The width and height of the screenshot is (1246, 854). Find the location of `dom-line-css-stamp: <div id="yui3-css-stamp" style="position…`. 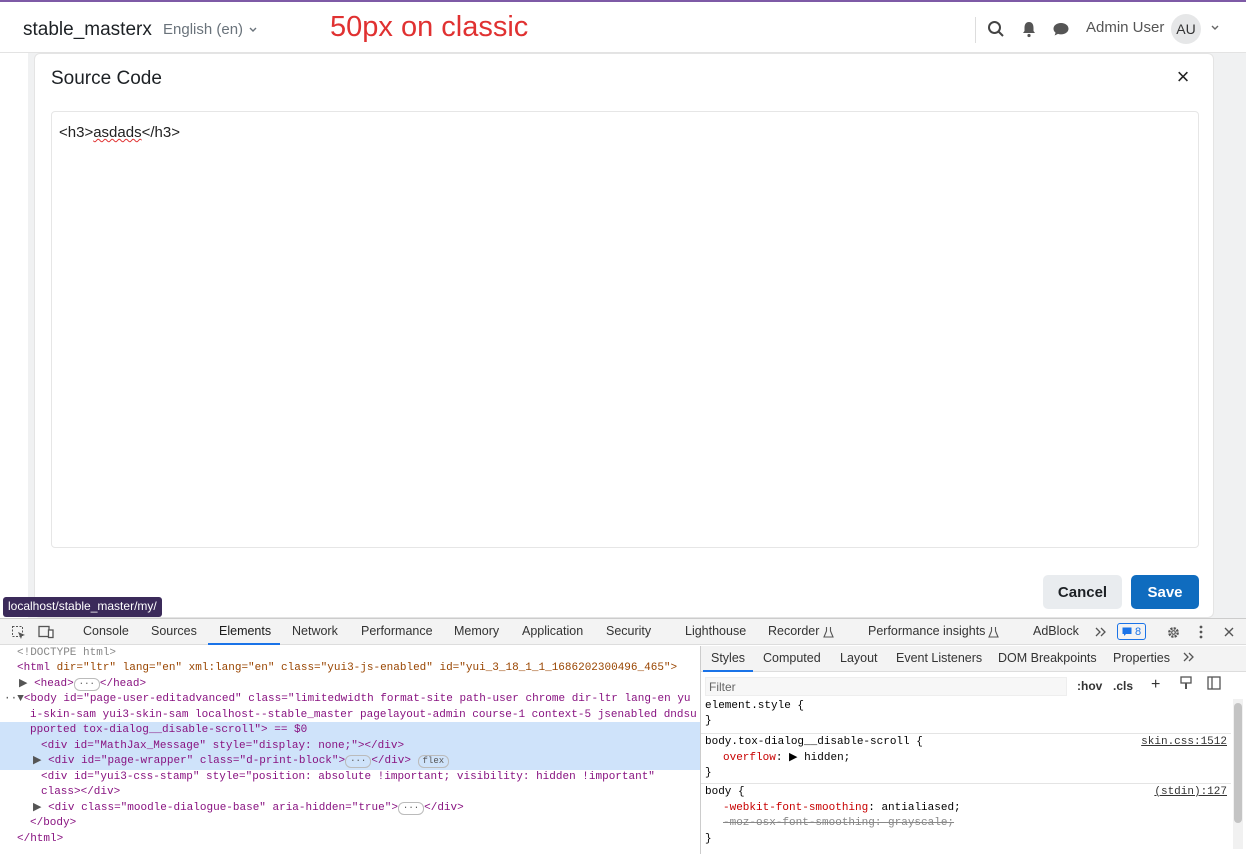

dom-line-css-stamp: <div id="yui3-css-stamp" style="position… is located at coordinates (348, 778).